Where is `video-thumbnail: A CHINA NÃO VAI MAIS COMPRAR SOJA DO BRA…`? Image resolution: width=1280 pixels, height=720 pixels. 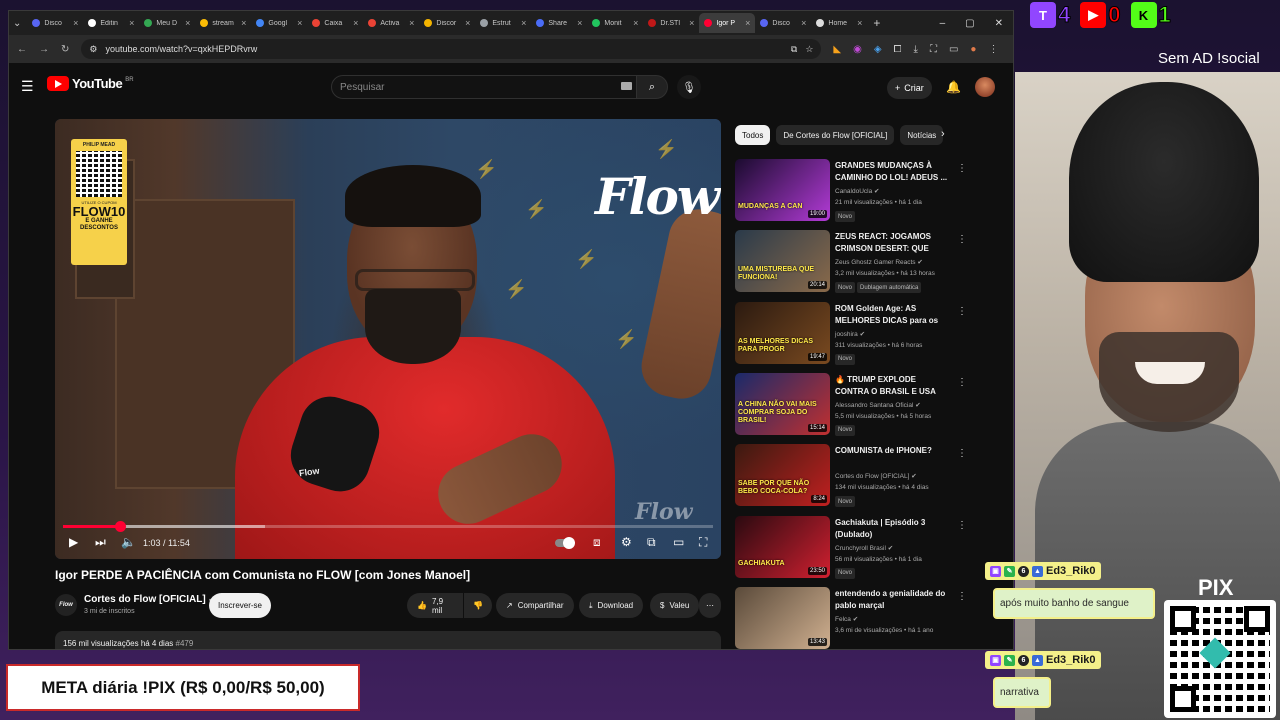
video-thumbnail: A CHINA NÃO VAI MAIS COMPRAR SOJA DO BRA… is located at coordinates (782, 403).